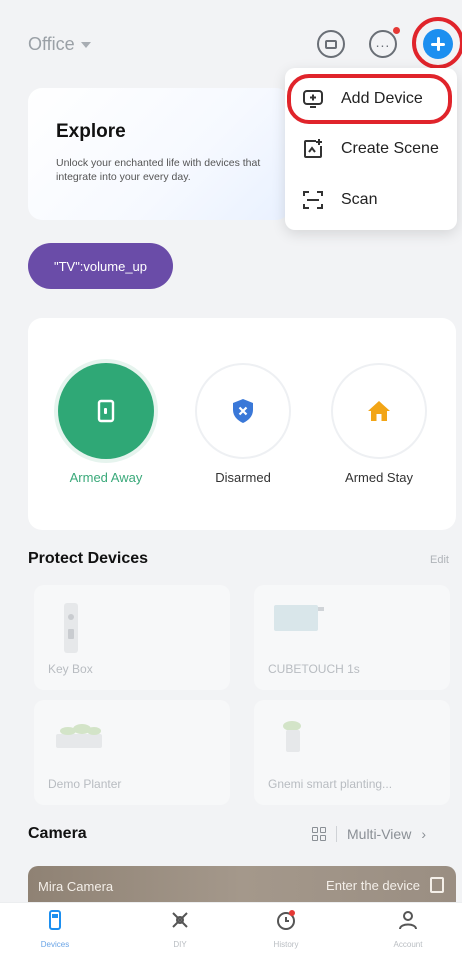  What do you see at coordinates (313, 200) in the screenshot?
I see `scan-frame-icon` at bounding box center [313, 200].